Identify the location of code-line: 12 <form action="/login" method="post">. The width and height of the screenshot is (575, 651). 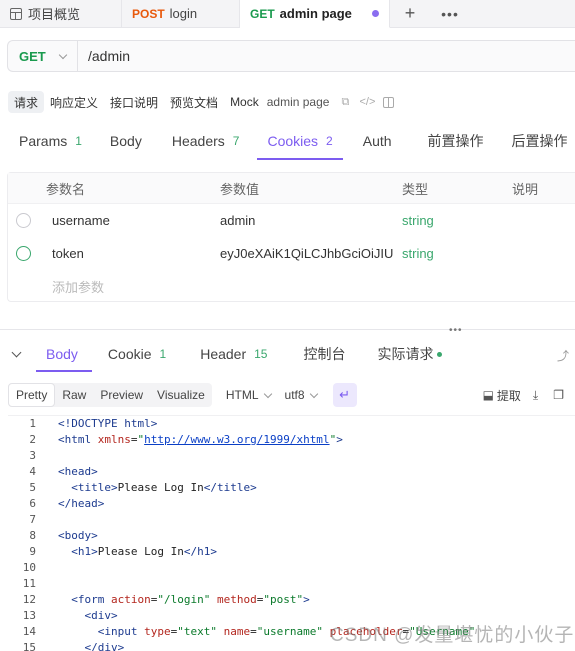
(291, 600).